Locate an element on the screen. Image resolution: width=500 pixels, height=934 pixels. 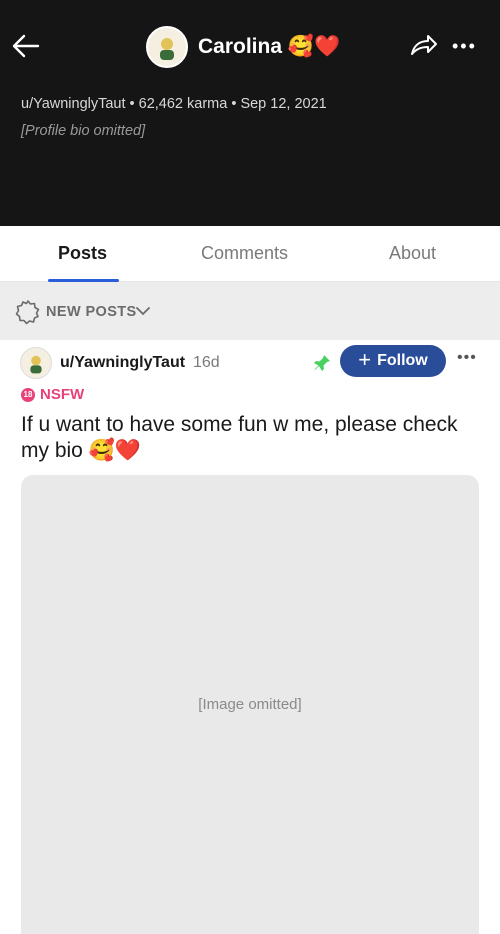
profile-title-group: Carolina 🥰❤️ is located at coordinates (243, 47).